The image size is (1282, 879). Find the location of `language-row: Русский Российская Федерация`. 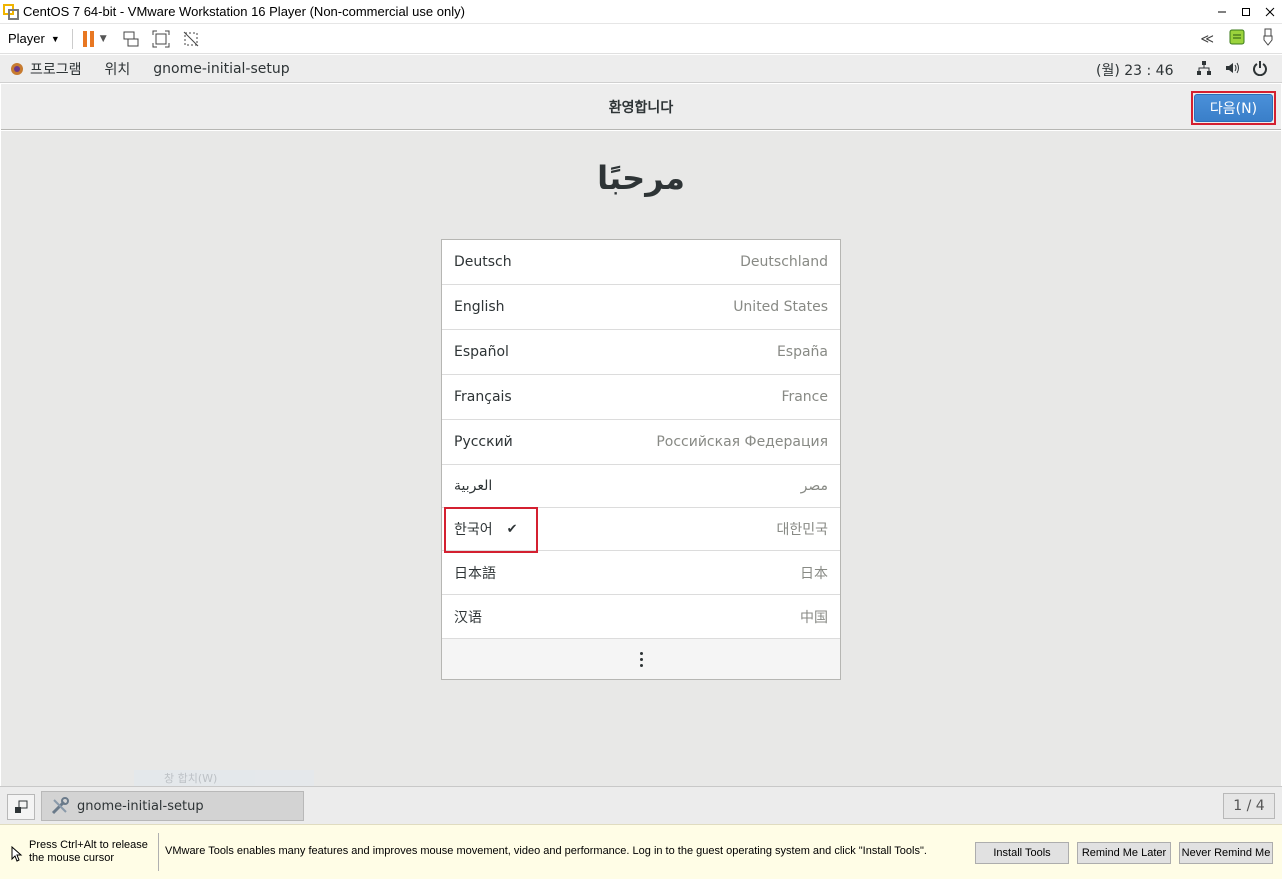

language-row: Русский Российская Федерация is located at coordinates (641, 442).